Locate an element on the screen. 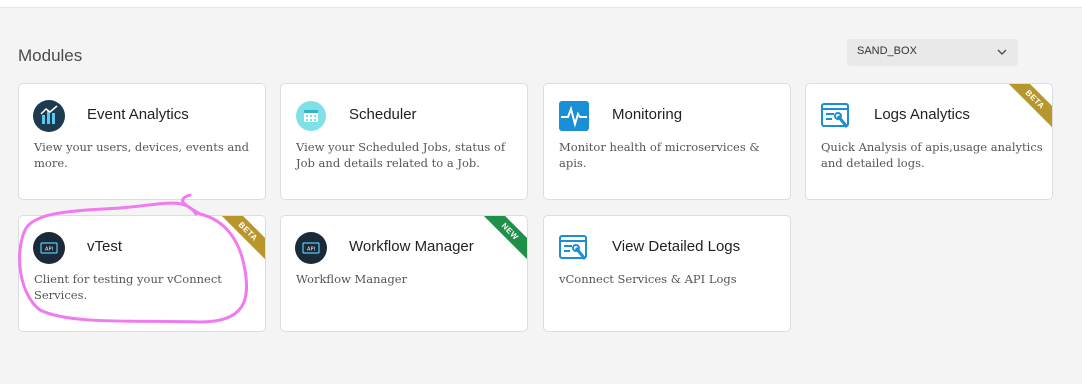 This screenshot has height=384, width=1082. calendar-icon is located at coordinates (311, 116).